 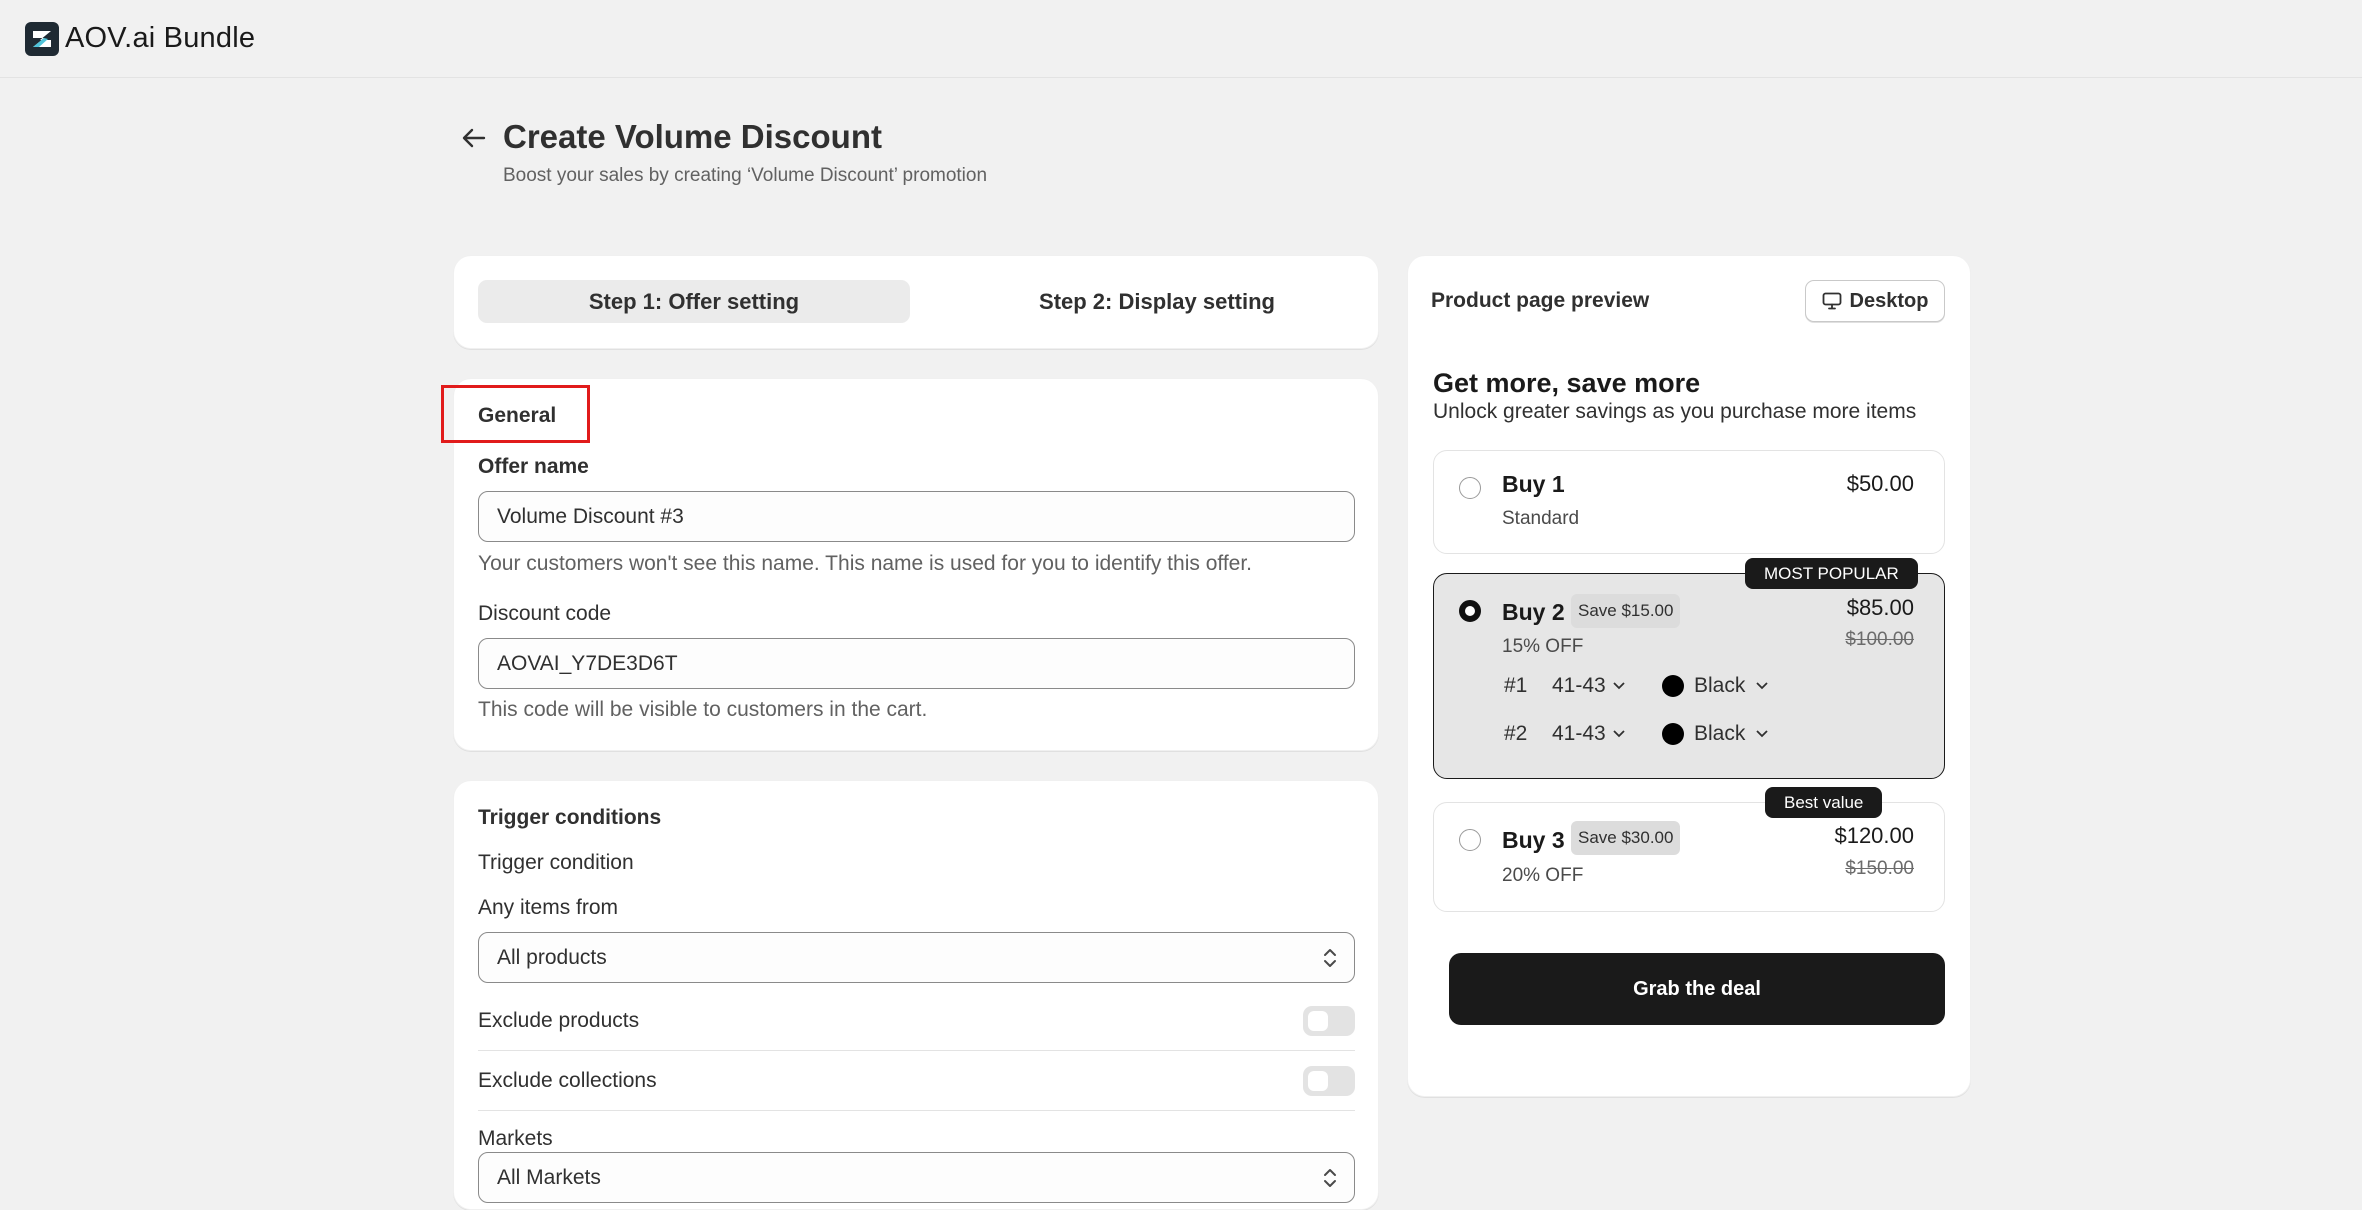 What do you see at coordinates (160, 38) in the screenshot?
I see `app-name: AOV.ai Bundle` at bounding box center [160, 38].